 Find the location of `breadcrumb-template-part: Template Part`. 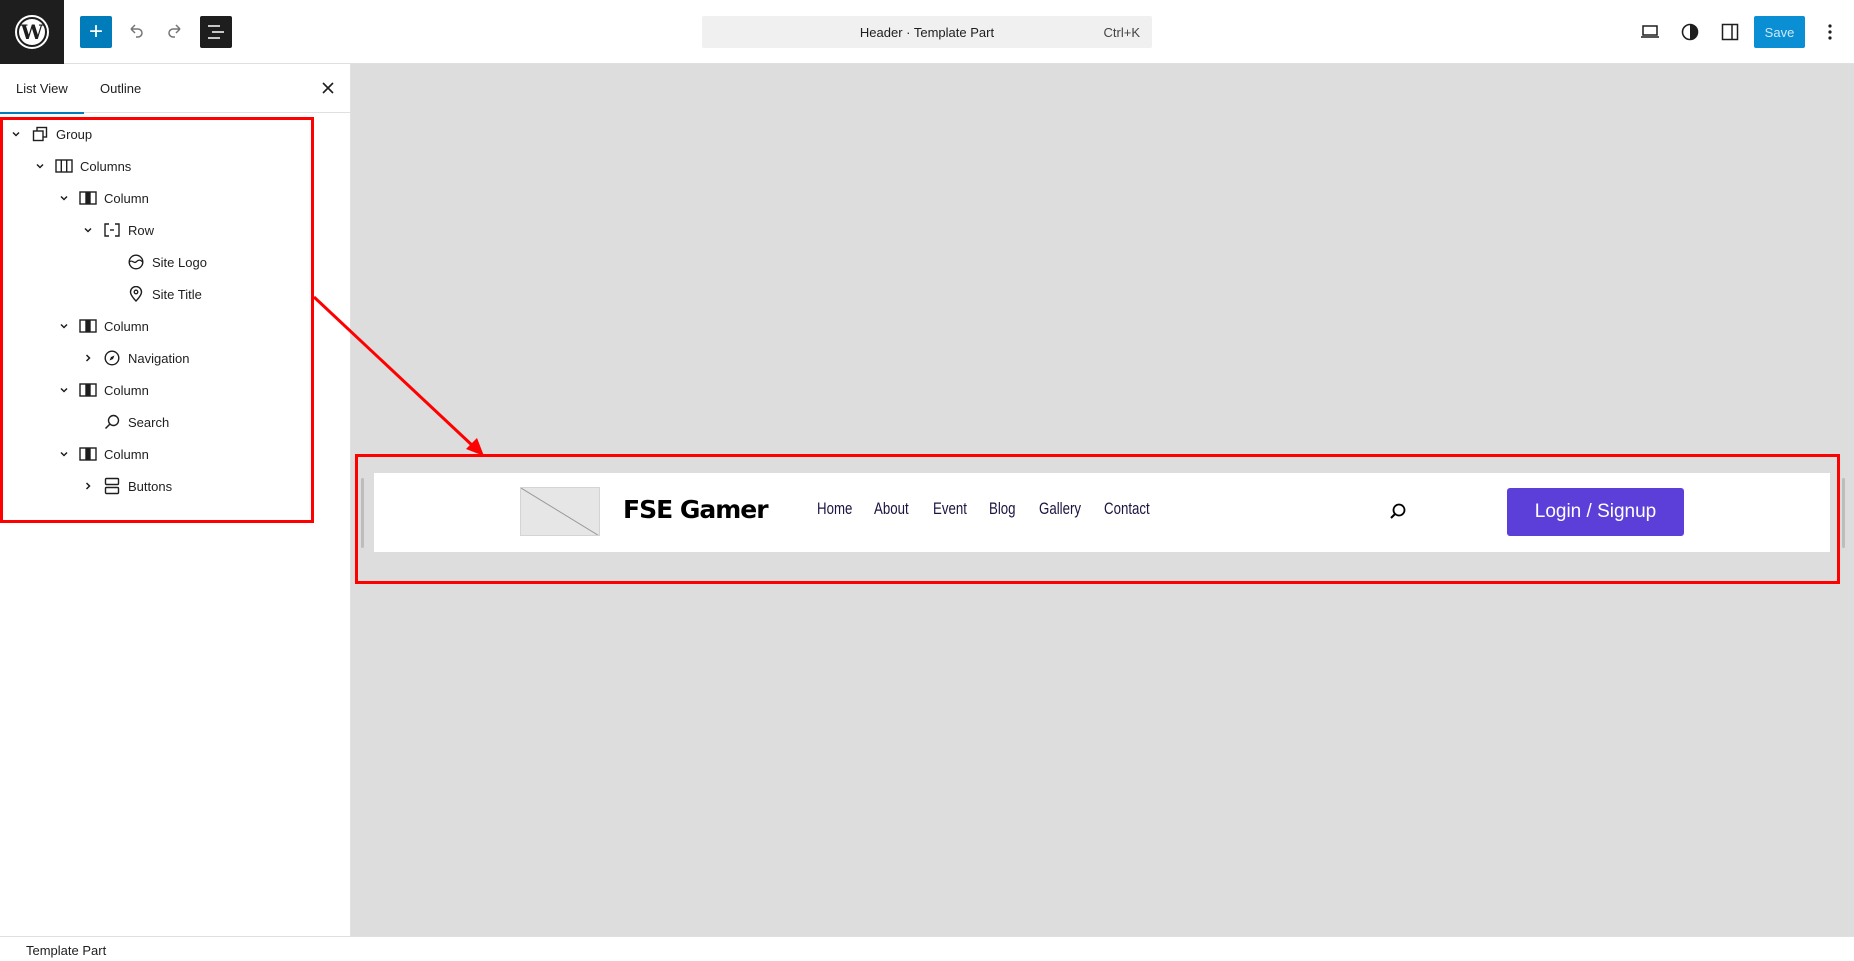

breadcrumb-template-part: Template Part is located at coordinates (66, 950).